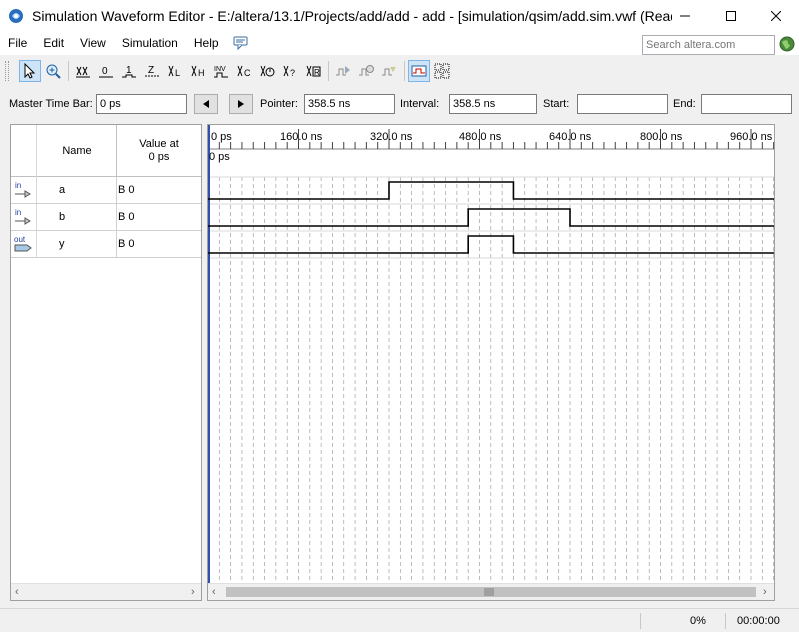 This screenshot has height=632, width=799. Describe the element at coordinates (420, 104) in the screenshot. I see `interval-label: Interval:` at that location.